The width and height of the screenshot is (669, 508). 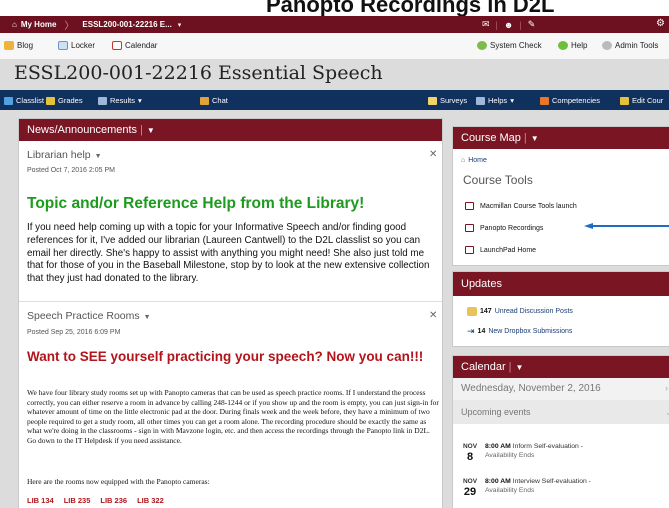 I want to click on updates-header: Updates, so click(x=561, y=284).